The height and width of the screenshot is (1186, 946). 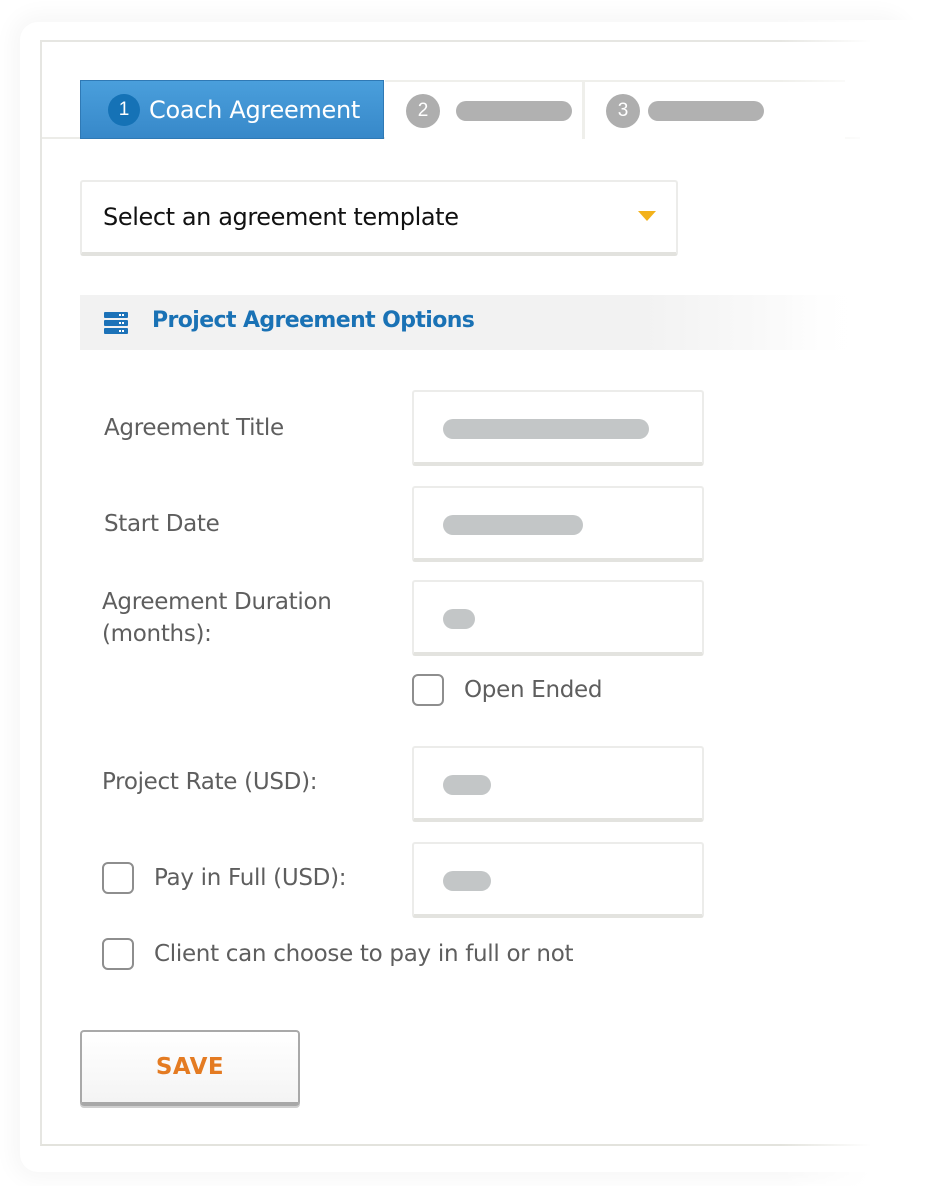 I want to click on step-tab-3: 3, so click(x=715, y=109).